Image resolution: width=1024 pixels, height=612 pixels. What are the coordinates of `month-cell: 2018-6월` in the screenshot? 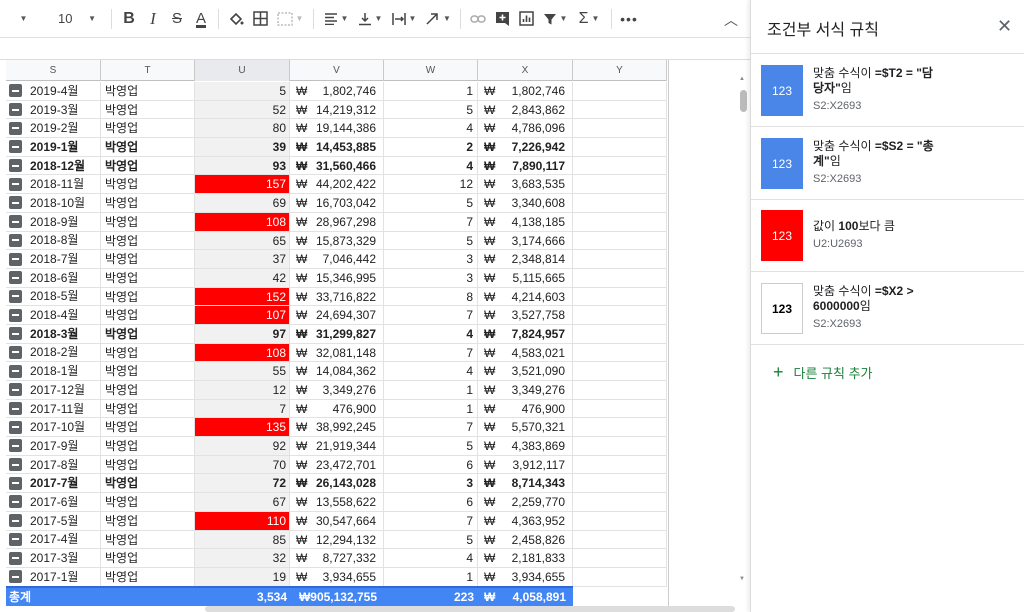 It's located at (53, 278).